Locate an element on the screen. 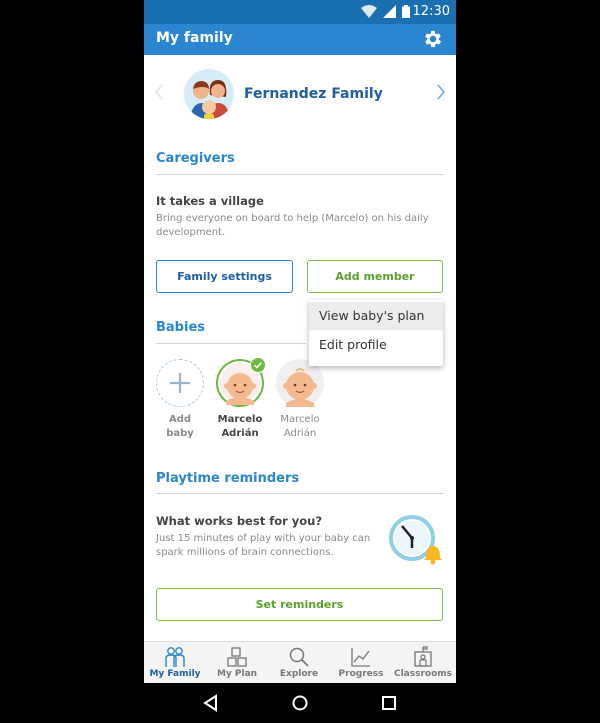 This screenshot has width=600, height=723. nav-classrooms: Classrooms is located at coordinates (423, 663).